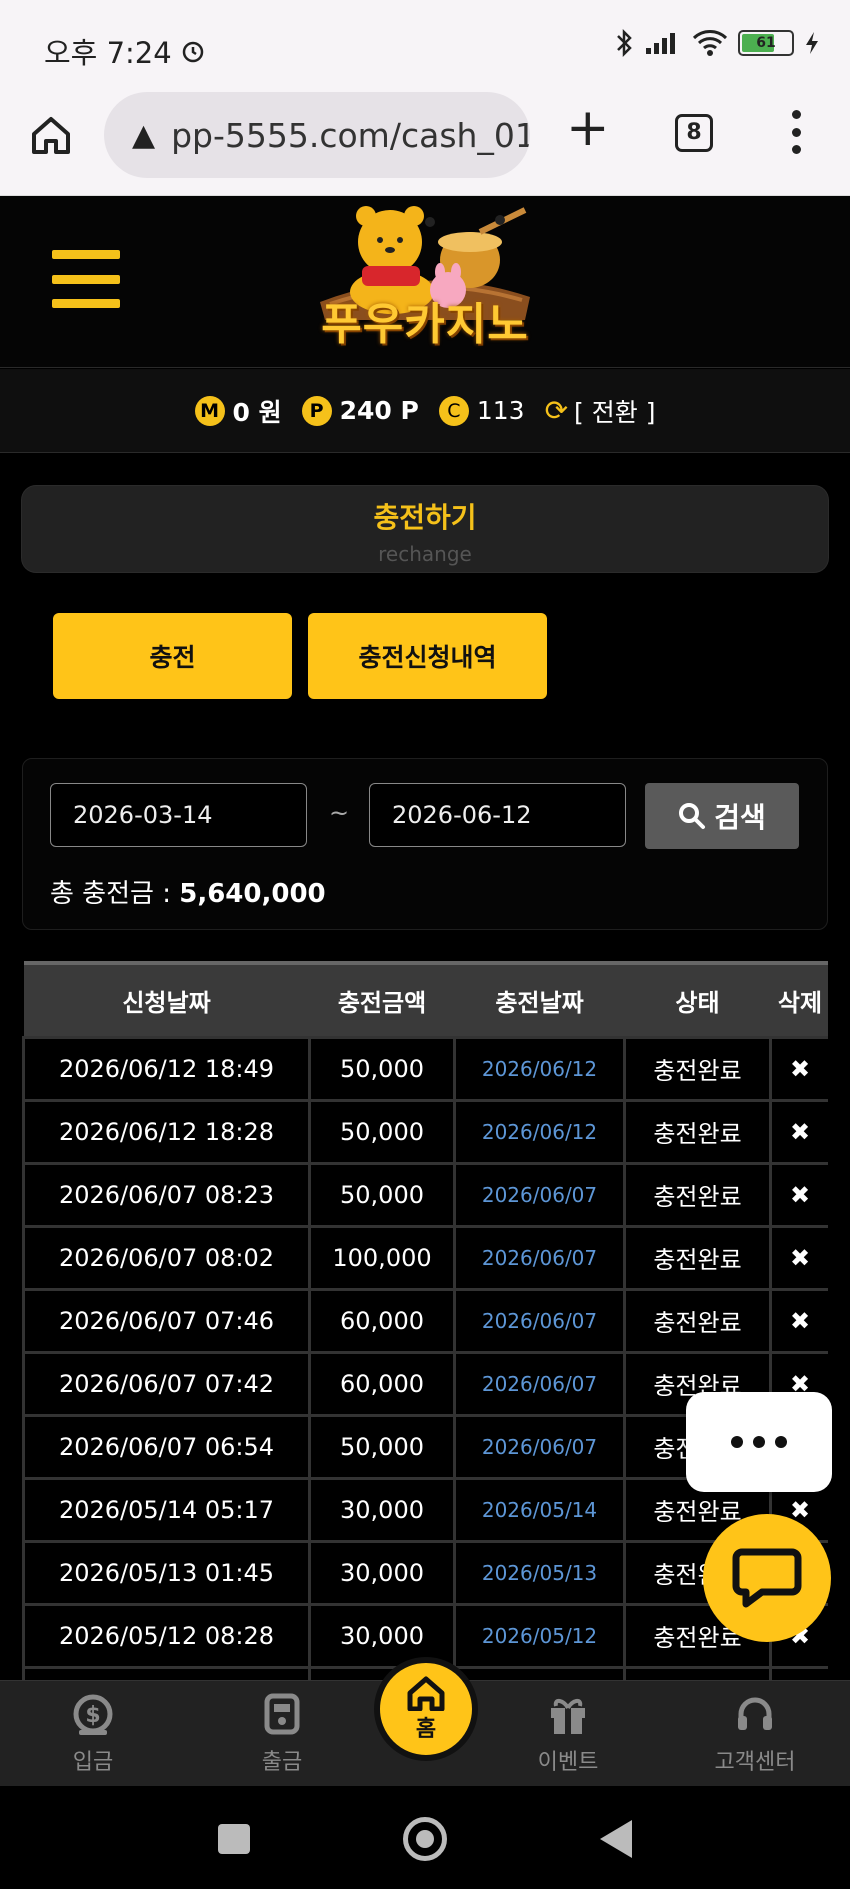 This screenshot has width=850, height=1889. Describe the element at coordinates (166, 1672) in the screenshot. I see `cell-request-date` at that location.